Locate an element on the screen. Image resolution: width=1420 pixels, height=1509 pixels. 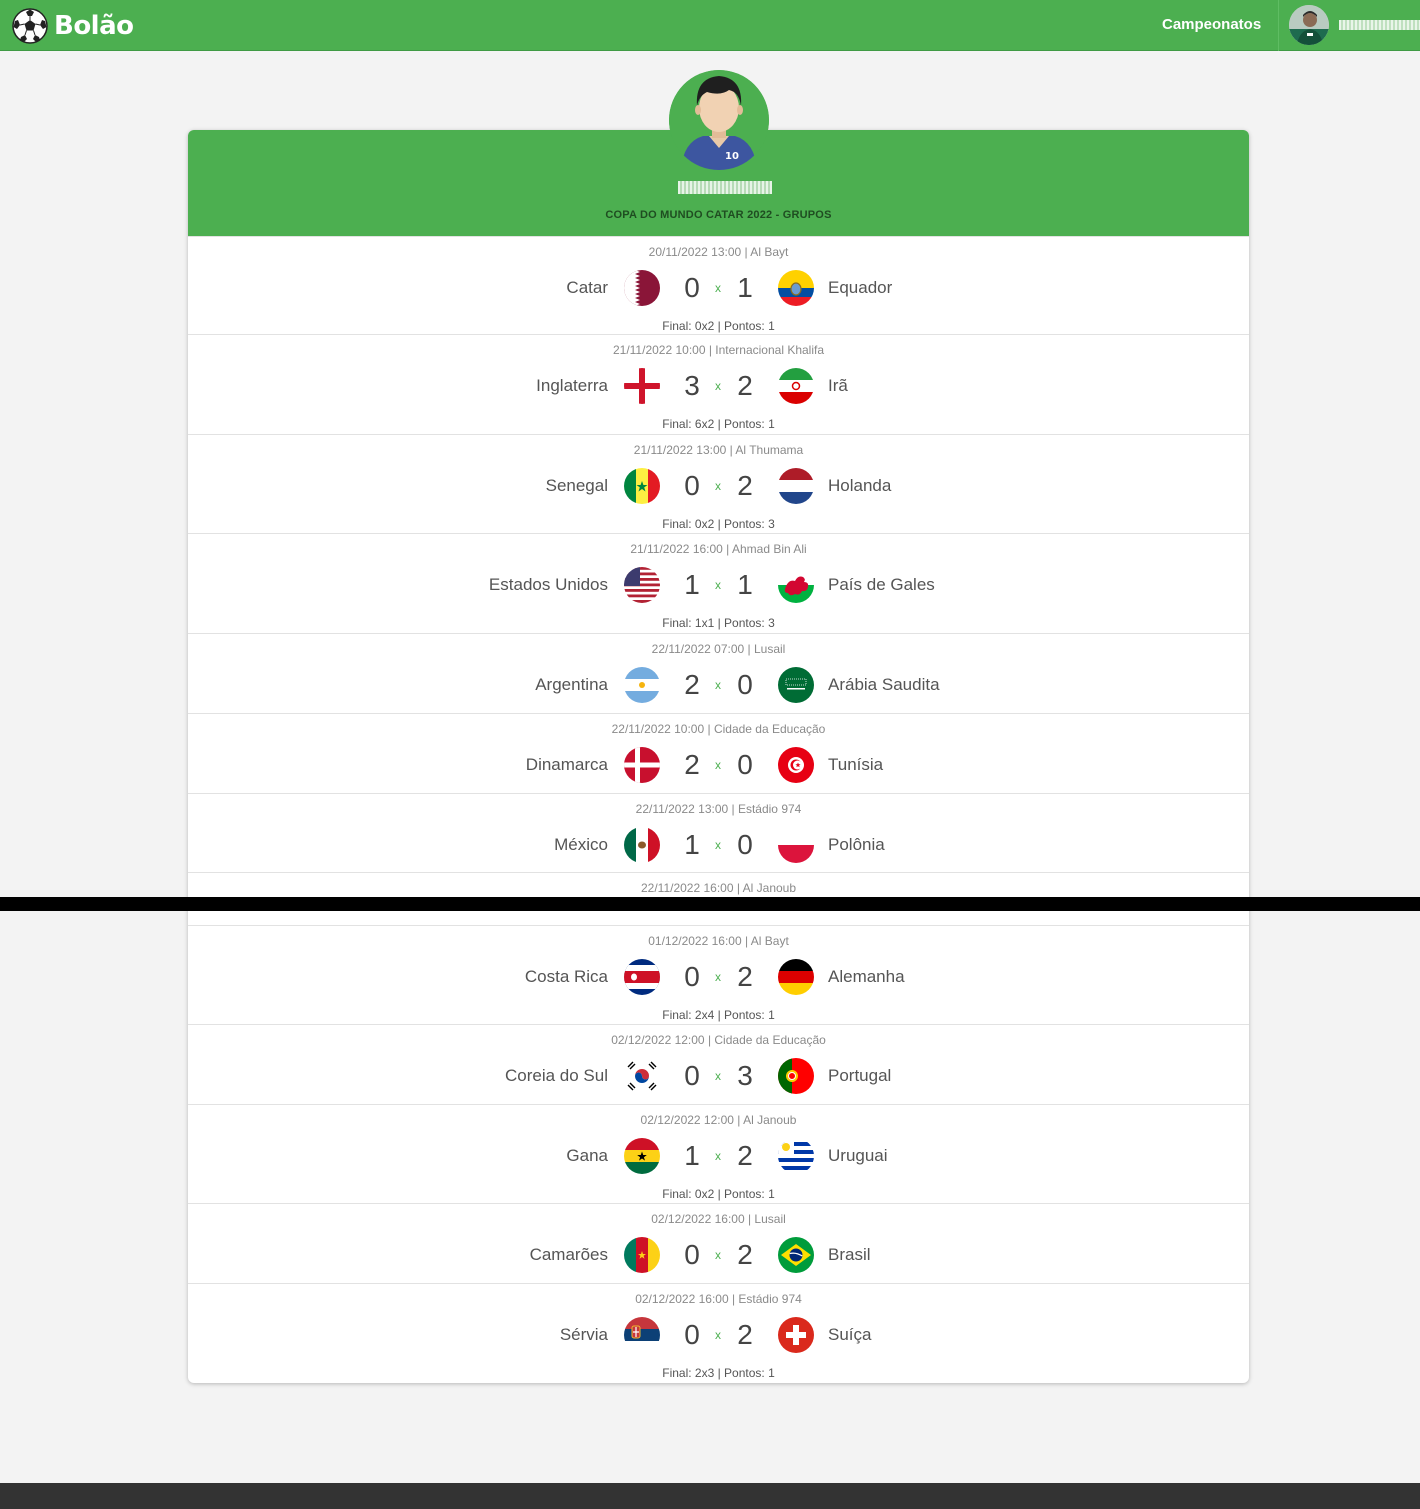
away-team-name: Irã is located at coordinates (838, 385).